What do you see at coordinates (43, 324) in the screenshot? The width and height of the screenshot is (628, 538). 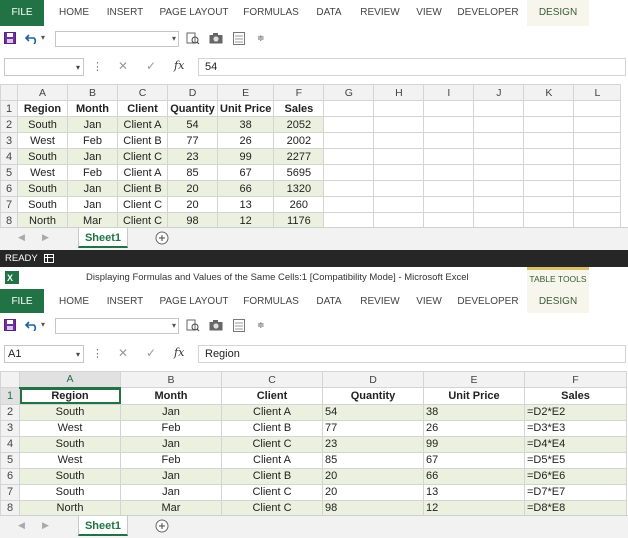 I see `undo-dropdown-icon: ▾` at bounding box center [43, 324].